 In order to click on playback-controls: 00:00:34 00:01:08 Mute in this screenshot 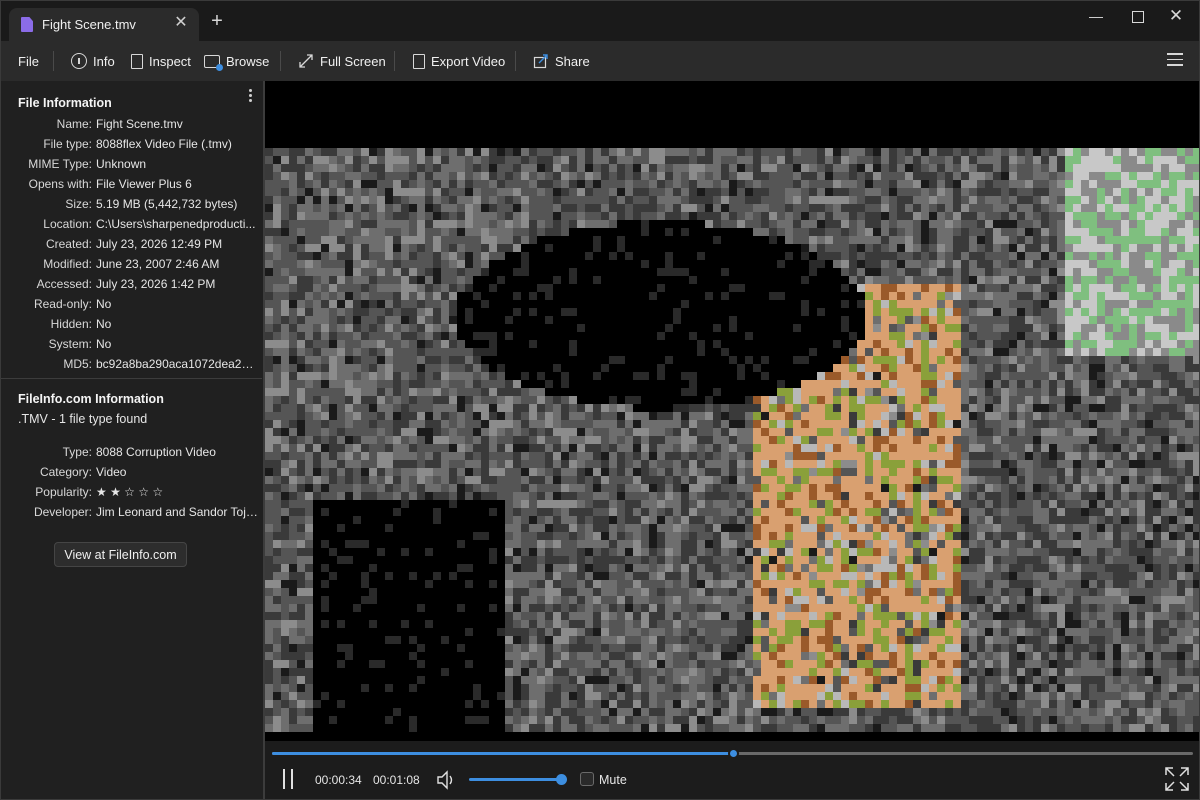, I will do `click(732, 770)`.